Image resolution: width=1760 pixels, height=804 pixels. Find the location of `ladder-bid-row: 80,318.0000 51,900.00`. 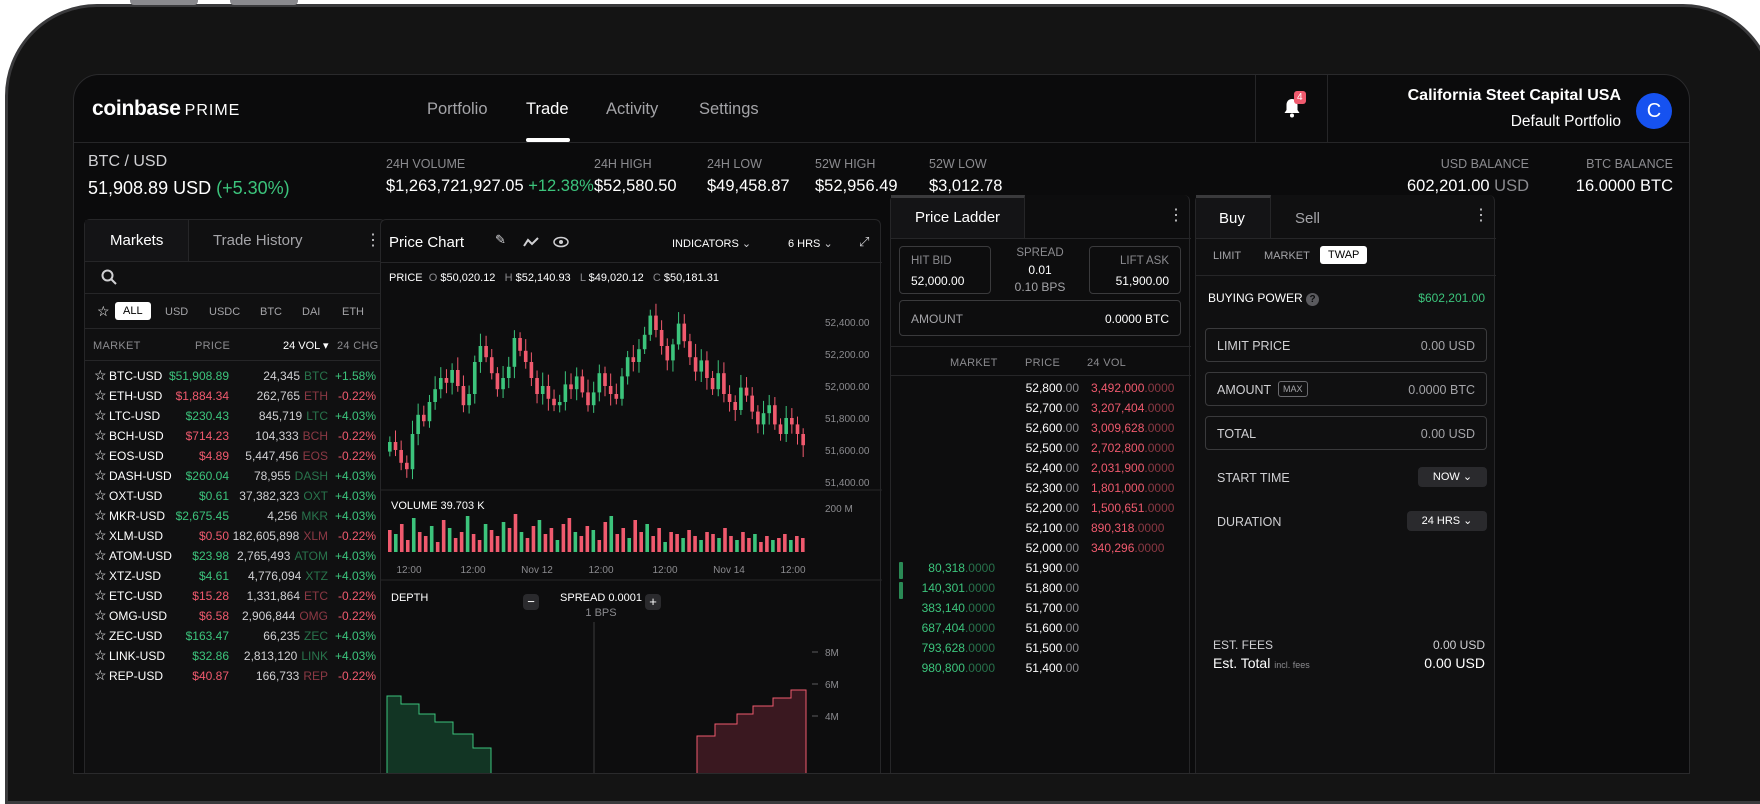

ladder-bid-row: 80,318.0000 51,900.00 is located at coordinates (1041, 571).